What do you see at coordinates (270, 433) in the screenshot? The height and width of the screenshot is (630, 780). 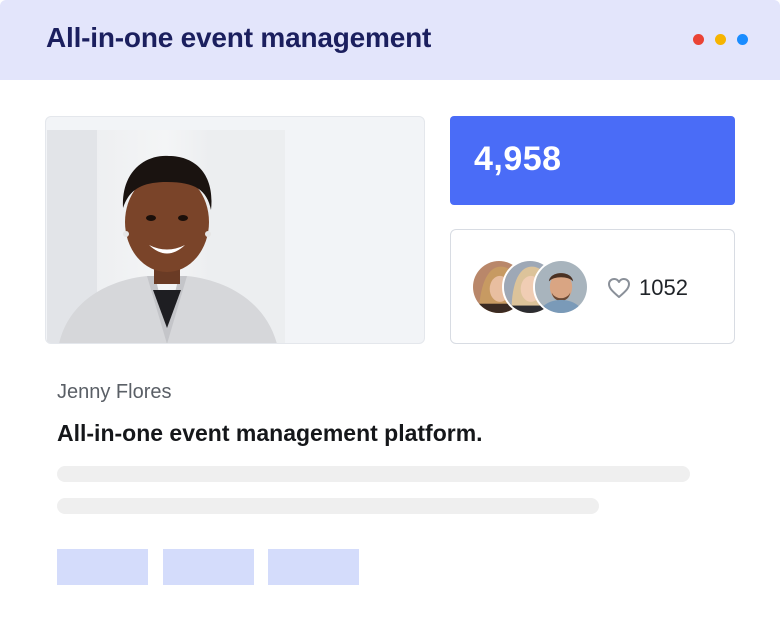 I see `post-headline: All-in-one event management platform.` at bounding box center [270, 433].